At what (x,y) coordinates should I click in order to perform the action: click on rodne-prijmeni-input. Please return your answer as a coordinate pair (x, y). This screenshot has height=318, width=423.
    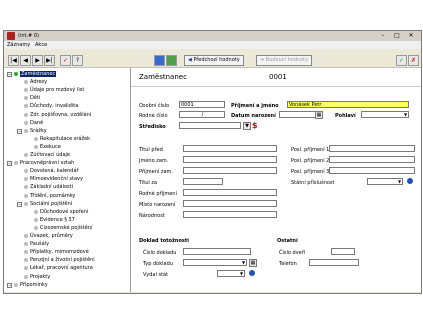
    Looking at the image, I should click on (230, 192).